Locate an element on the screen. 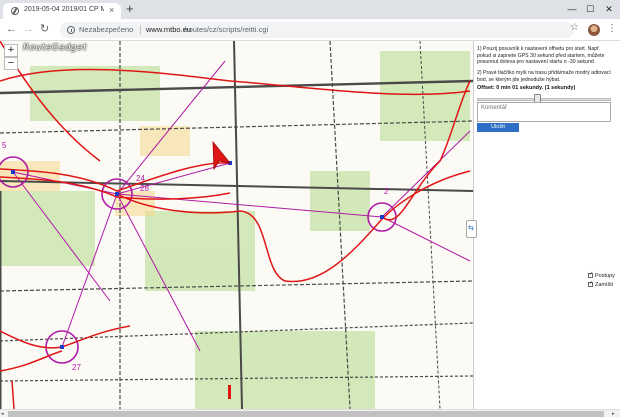  profile-avatar is located at coordinates (594, 30).